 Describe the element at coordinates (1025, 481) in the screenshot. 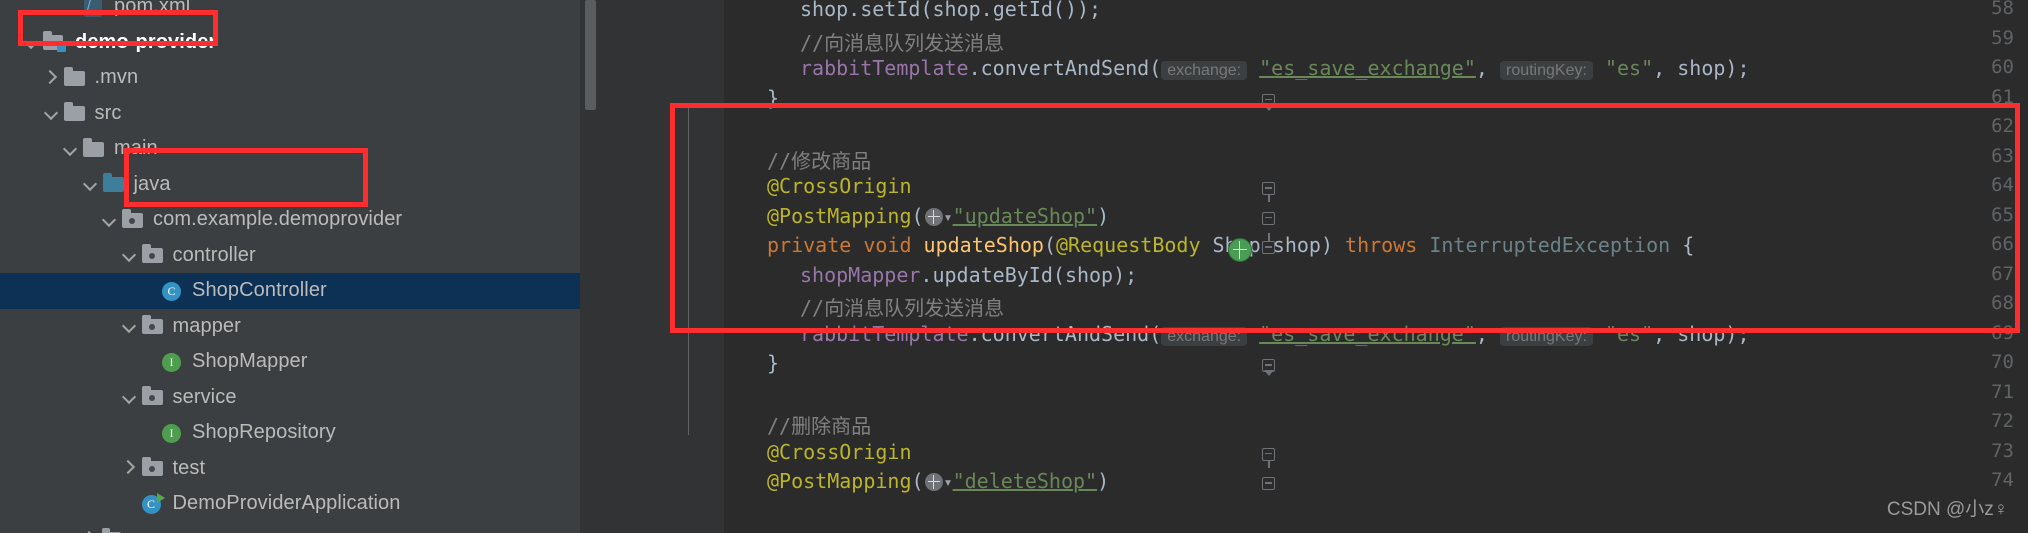

I see `code-token: "deleteShop"` at that location.